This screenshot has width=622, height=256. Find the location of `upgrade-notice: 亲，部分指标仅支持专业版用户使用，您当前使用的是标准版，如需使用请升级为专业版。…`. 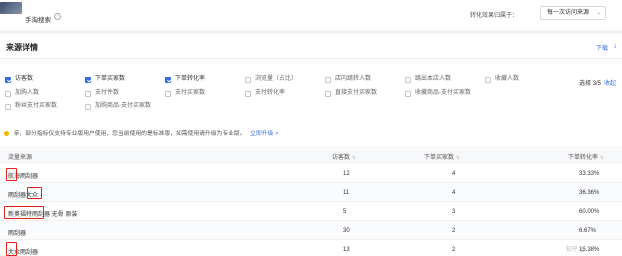

upgrade-notice: 亲，部分指标仅支持专业版用户使用，您当前使用的是标准版，如需使用请升级为专业版。… is located at coordinates (141, 133).